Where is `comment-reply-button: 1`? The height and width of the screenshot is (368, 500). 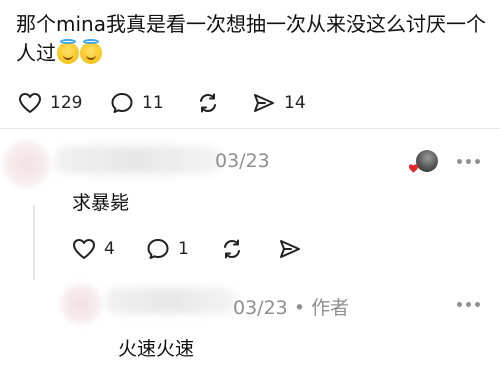
comment-reply-button: 1 is located at coordinates (167, 249).